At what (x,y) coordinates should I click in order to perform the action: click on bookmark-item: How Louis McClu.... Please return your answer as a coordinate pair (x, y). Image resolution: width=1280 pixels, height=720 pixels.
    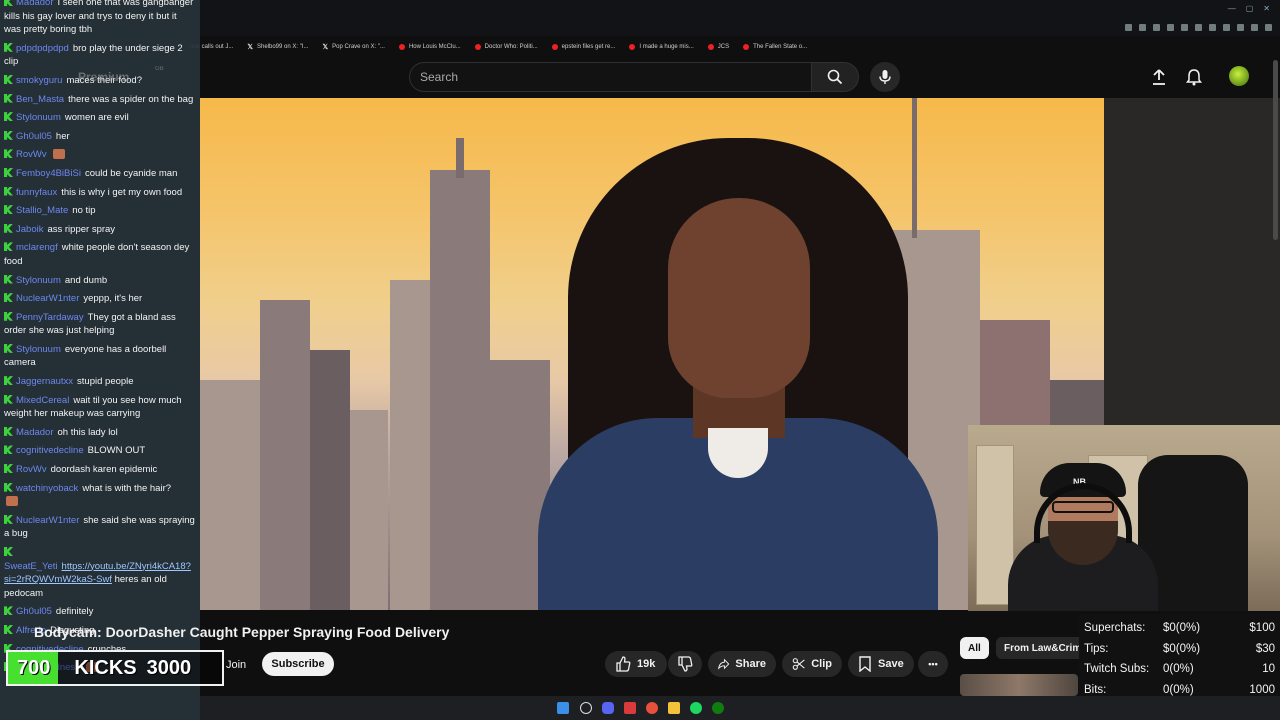
    Looking at the image, I should click on (429, 47).